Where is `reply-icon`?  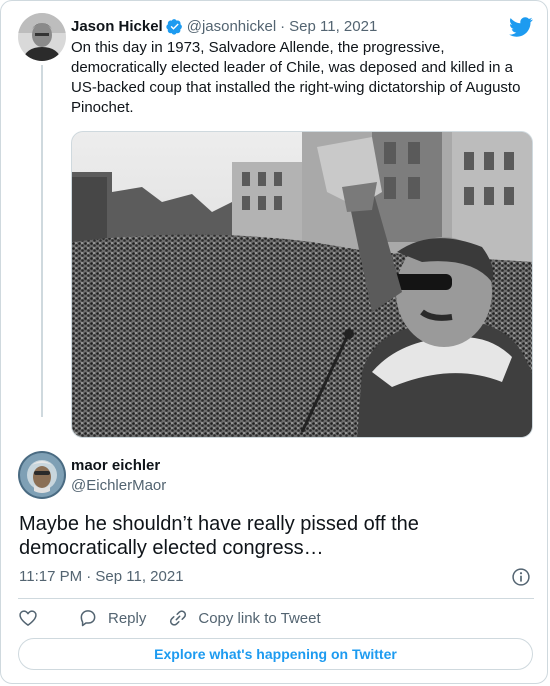 reply-icon is located at coordinates (88, 618).